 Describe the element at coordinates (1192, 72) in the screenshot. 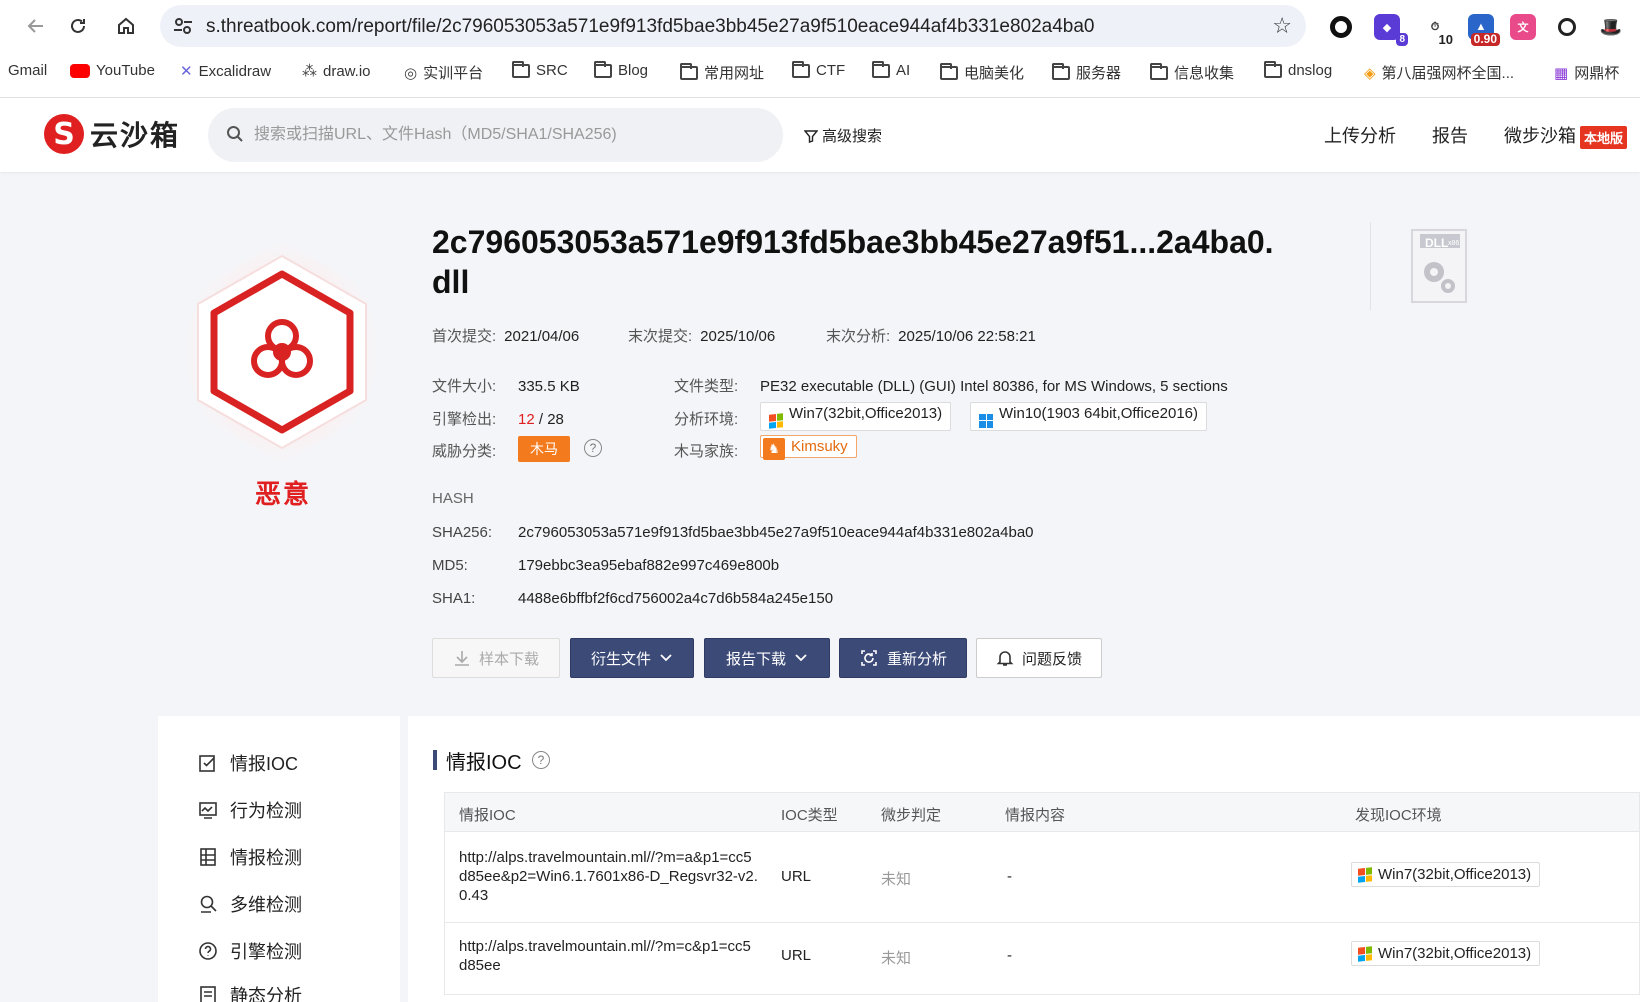

I see `bookmark-info: 信息收集` at that location.